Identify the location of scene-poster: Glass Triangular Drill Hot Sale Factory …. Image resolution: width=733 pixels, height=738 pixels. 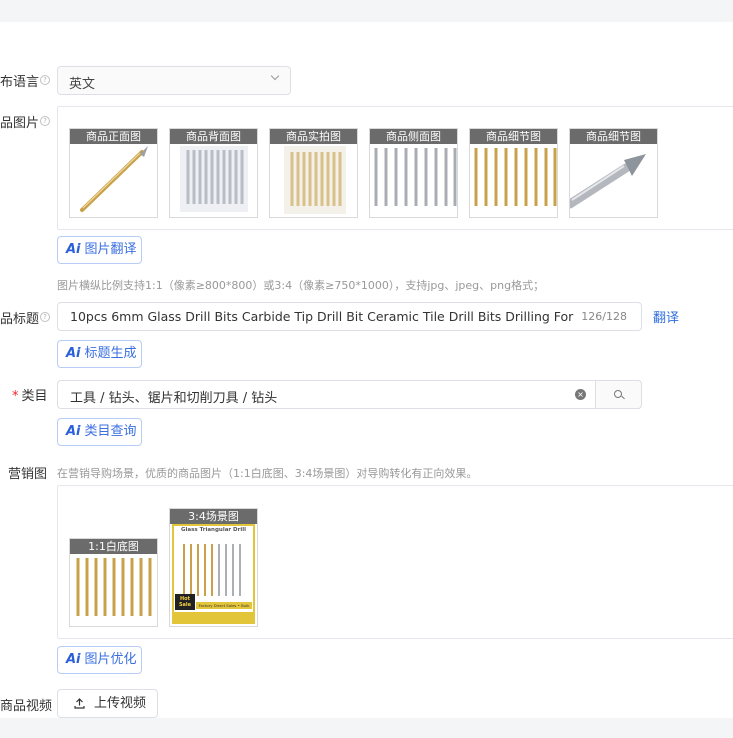
(213, 574).